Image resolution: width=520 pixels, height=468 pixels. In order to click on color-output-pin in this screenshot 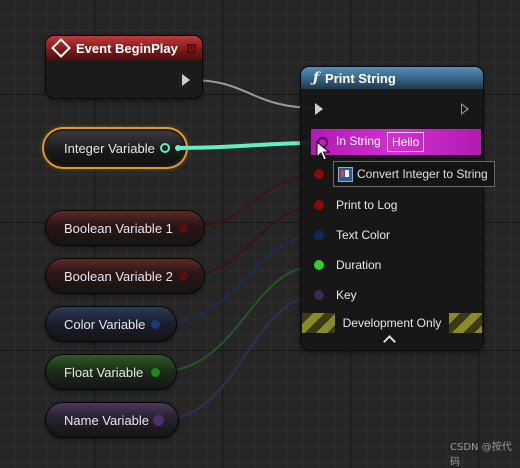, I will do `click(155, 324)`.